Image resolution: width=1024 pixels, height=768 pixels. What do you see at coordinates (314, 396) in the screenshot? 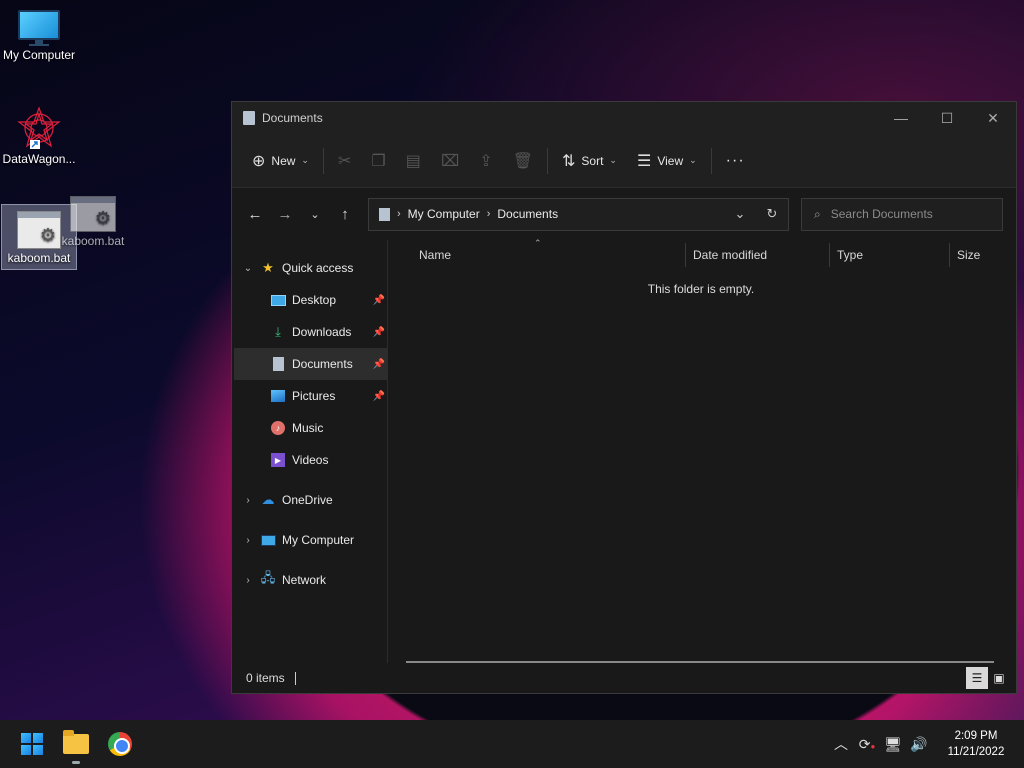
I see `nav-label: Pictures` at bounding box center [314, 396].